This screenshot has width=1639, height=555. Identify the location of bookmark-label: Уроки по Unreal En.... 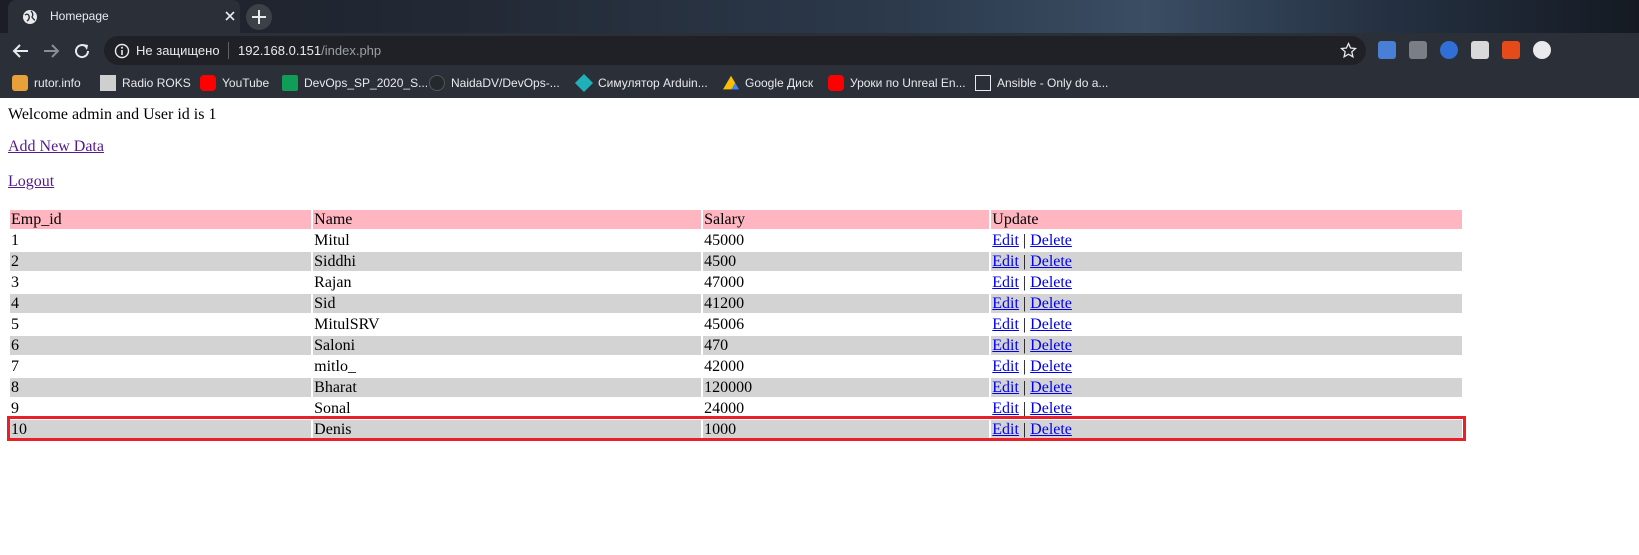
(908, 83).